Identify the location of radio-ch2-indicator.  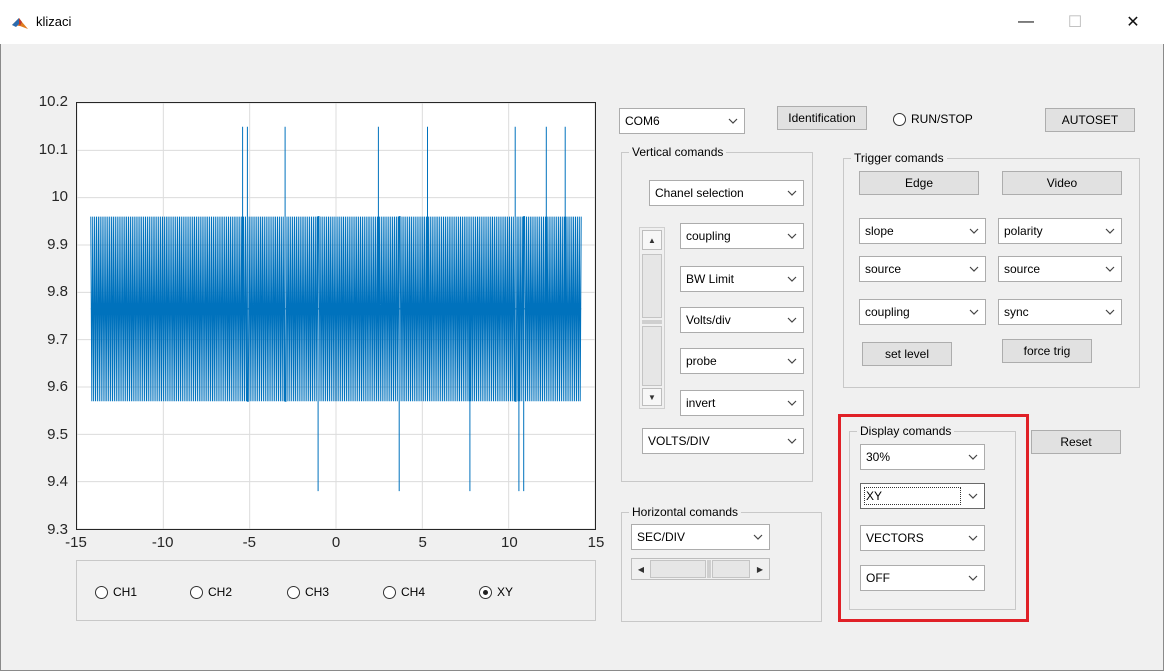
(196, 592).